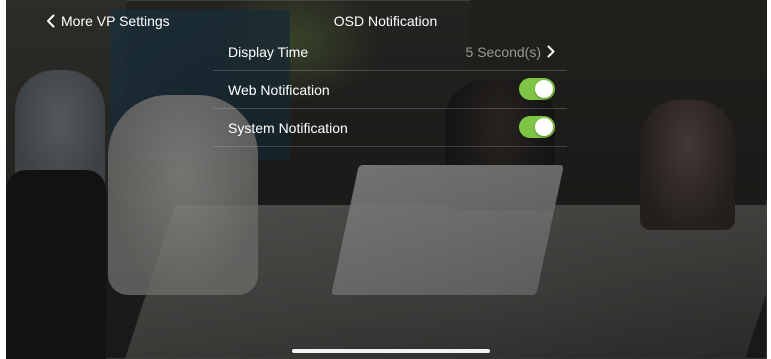 This screenshot has width=771, height=359. I want to click on back-button: More VP Settings, so click(108, 21).